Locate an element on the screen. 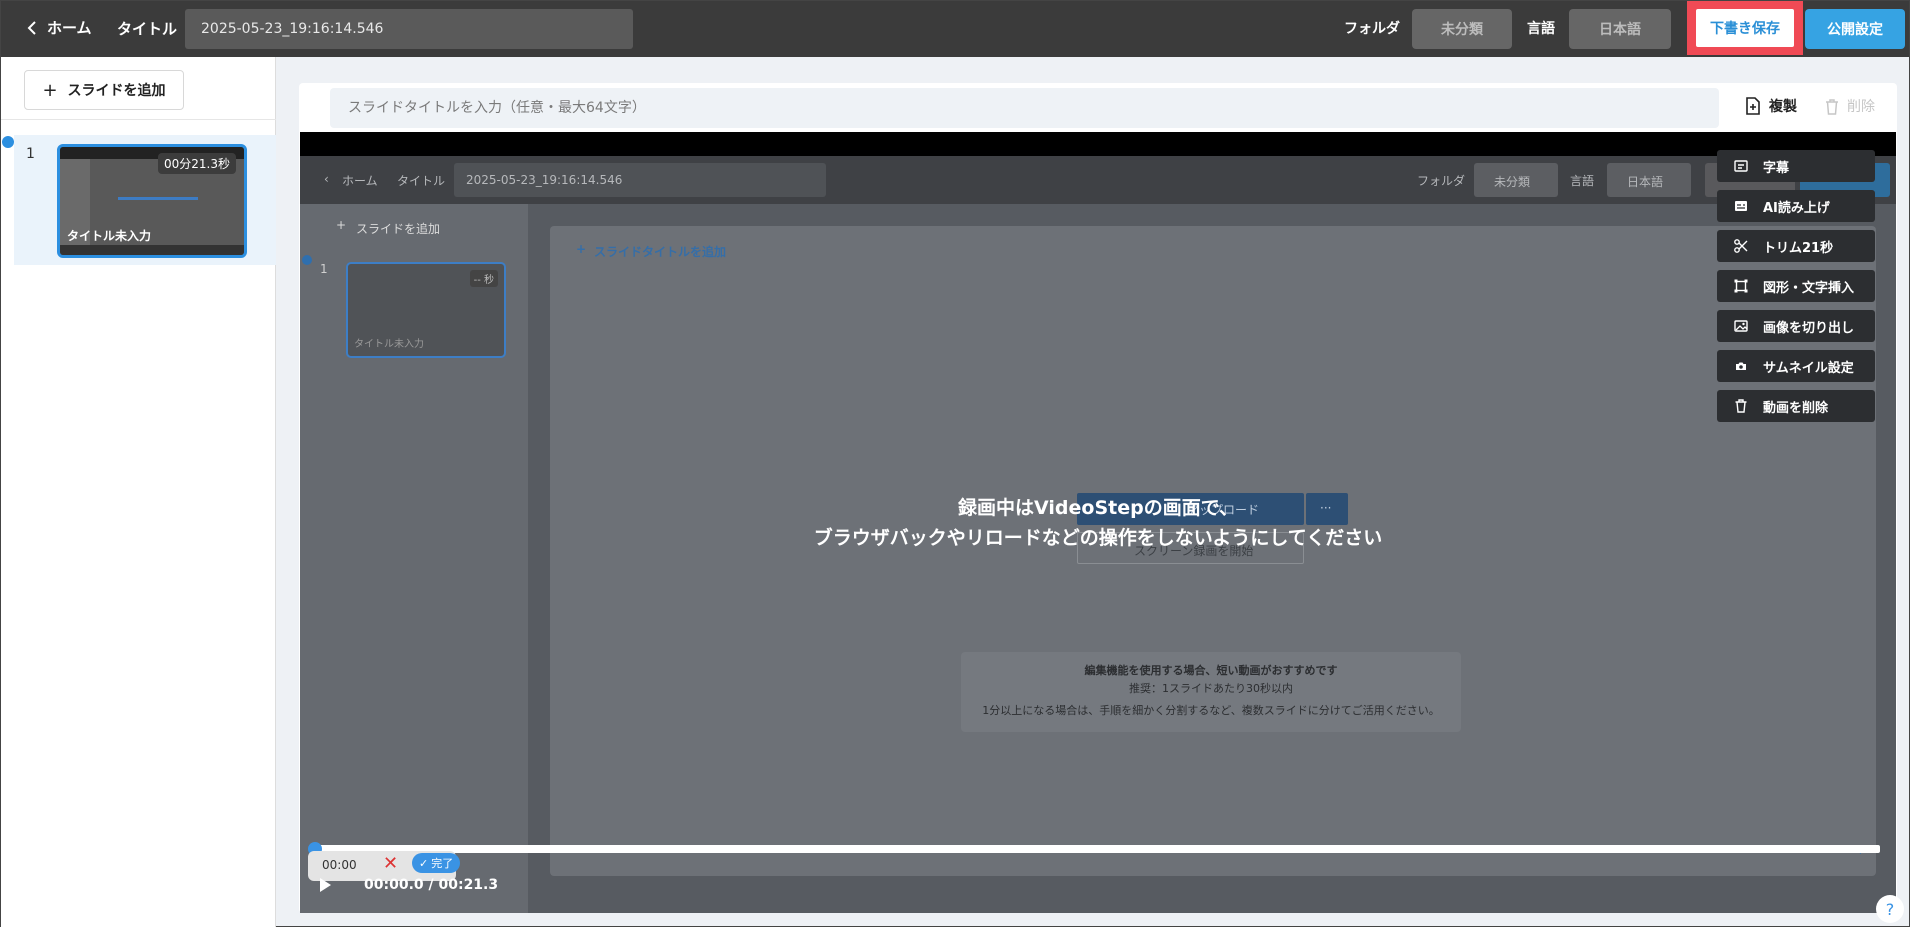 Image resolution: width=1910 pixels, height=927 pixels. play-icon is located at coordinates (325, 885).